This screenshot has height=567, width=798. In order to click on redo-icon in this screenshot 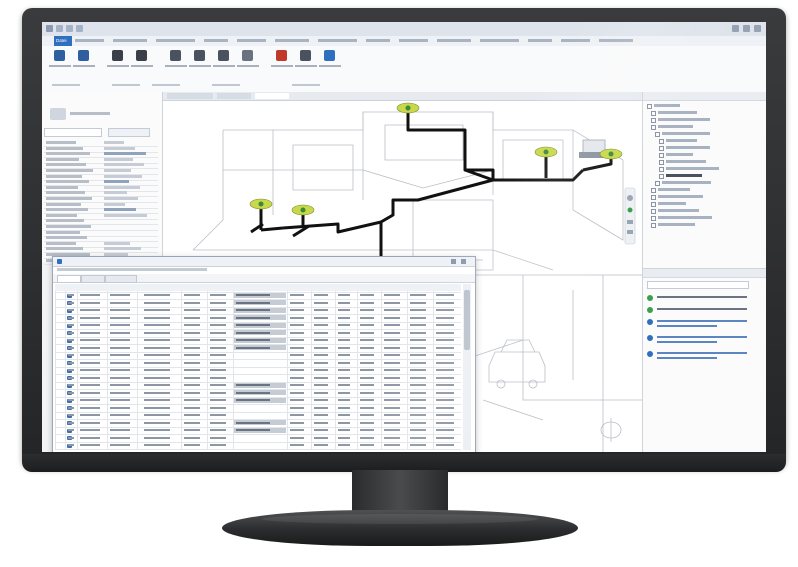, I will do `click(79, 28)`.